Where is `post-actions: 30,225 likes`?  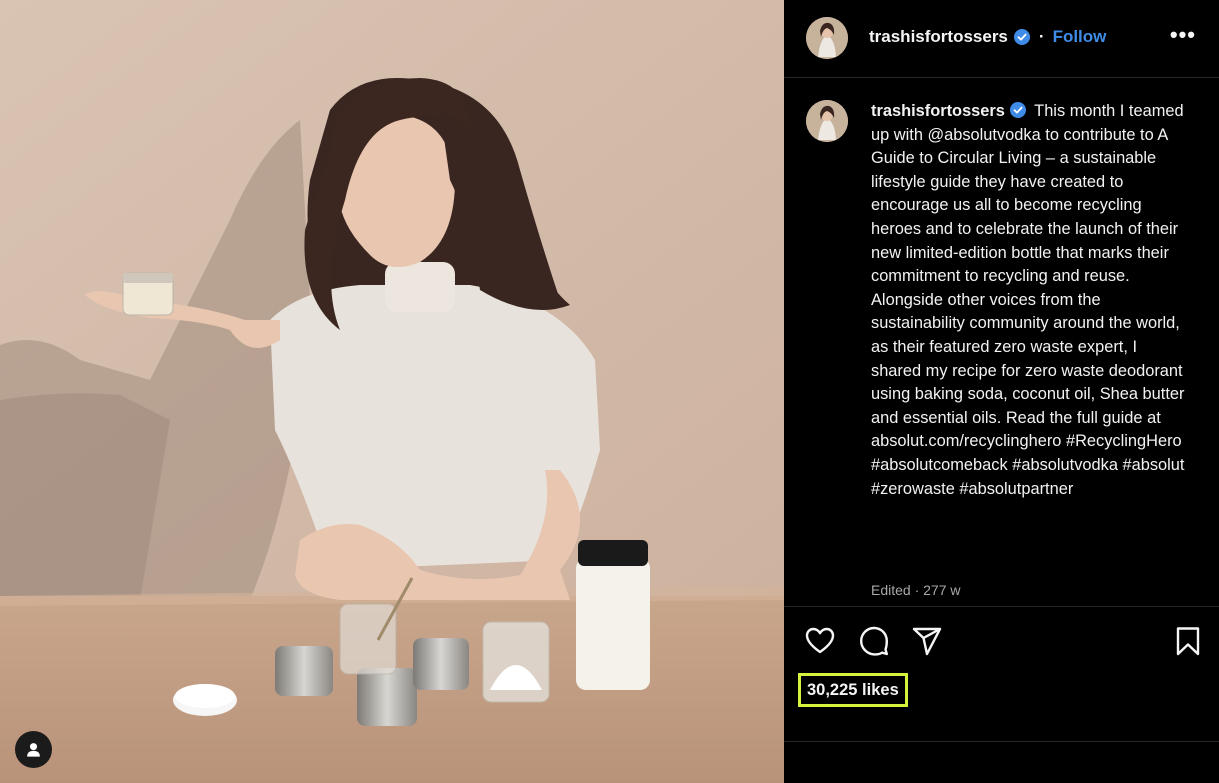
post-actions: 30,225 likes is located at coordinates (1001, 674).